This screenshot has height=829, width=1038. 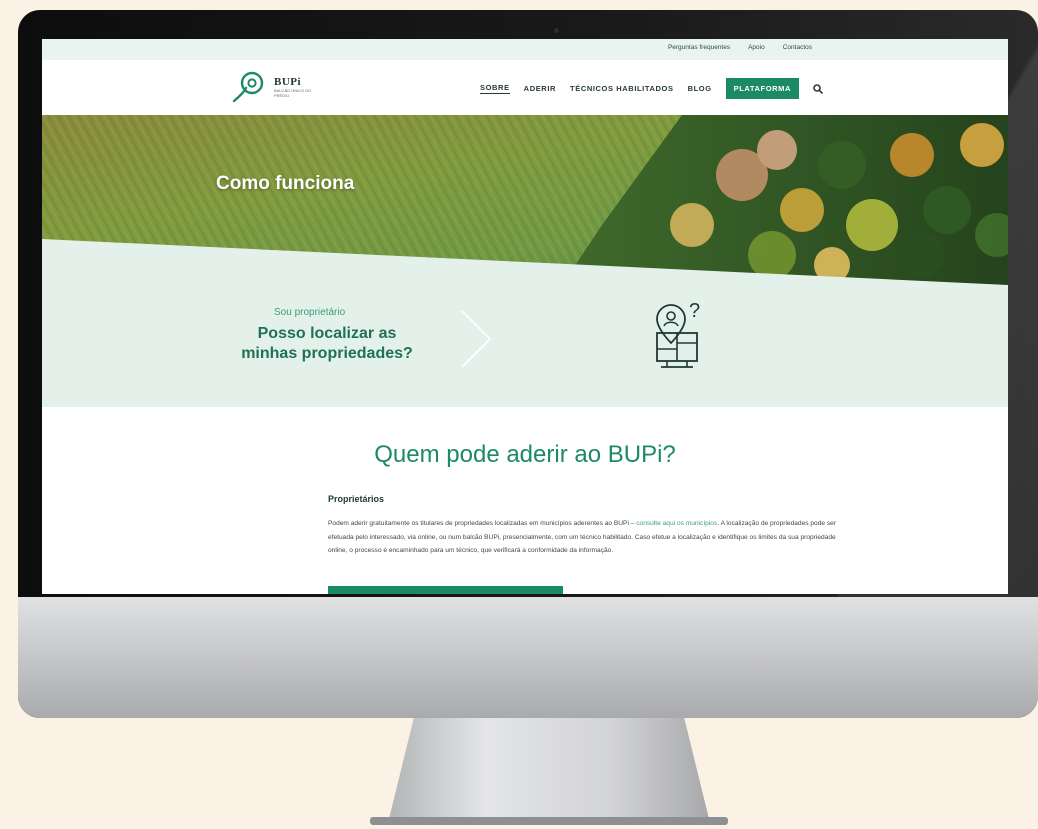 What do you see at coordinates (525, 454) in the screenshot?
I see `section-title: Quem pode aderir ao BUPi?` at bounding box center [525, 454].